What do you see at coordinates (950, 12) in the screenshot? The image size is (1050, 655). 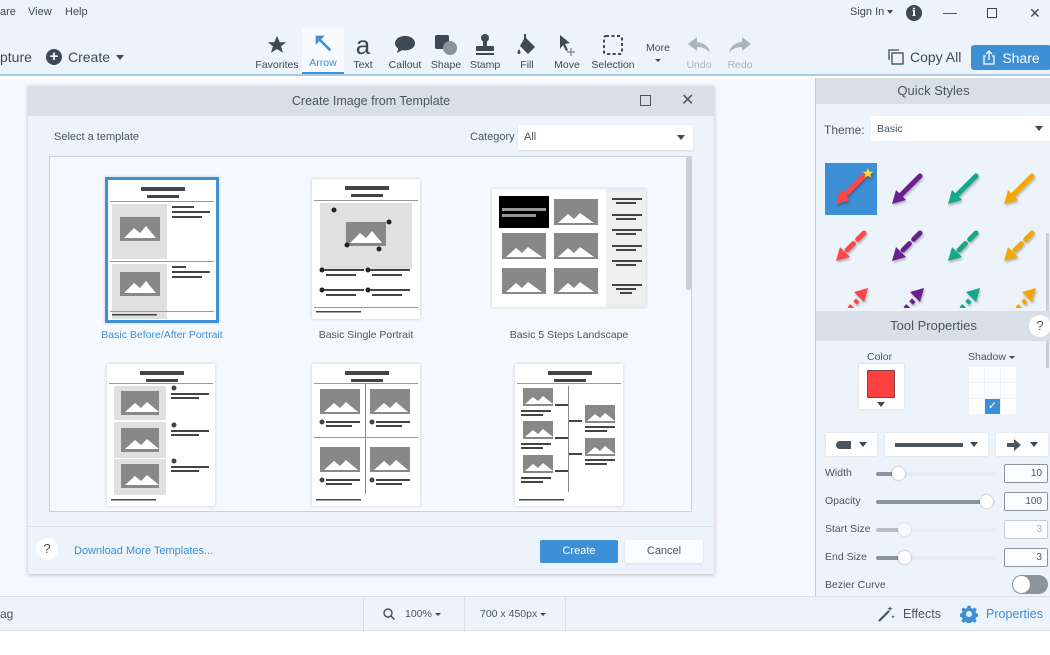 I see `minimize-button: —` at bounding box center [950, 12].